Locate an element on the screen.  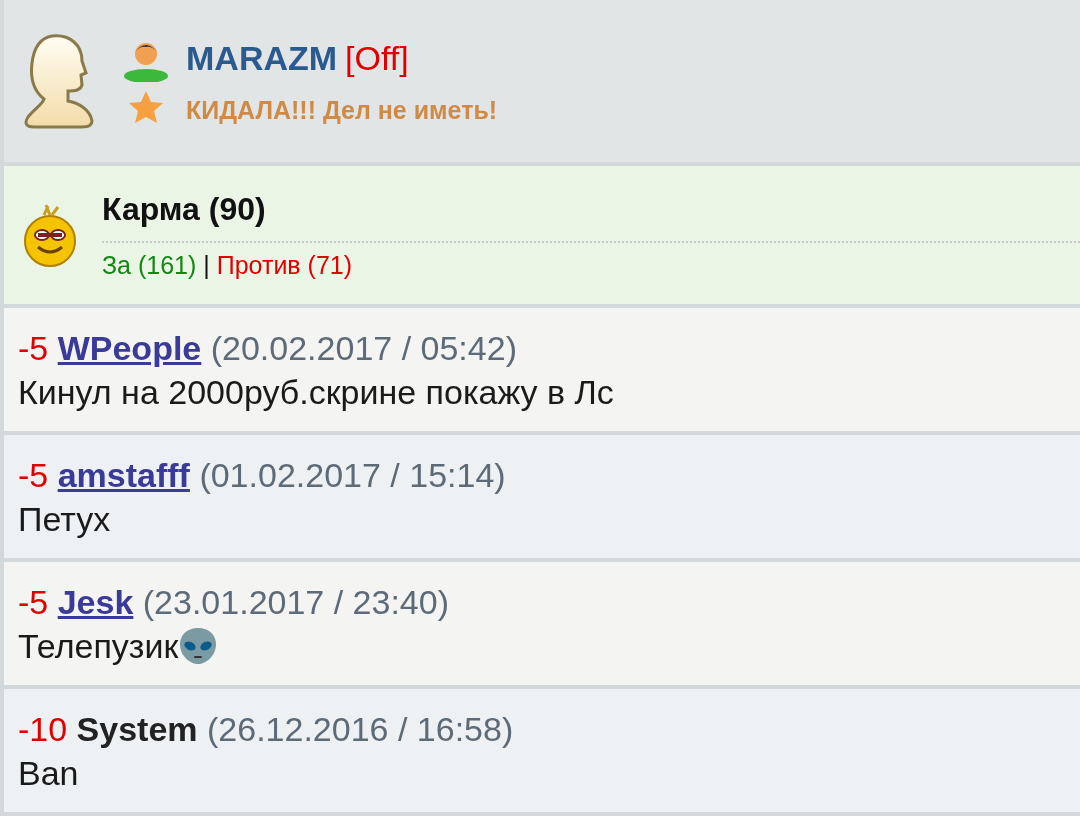
author-link: amstafff is located at coordinates (123, 475).